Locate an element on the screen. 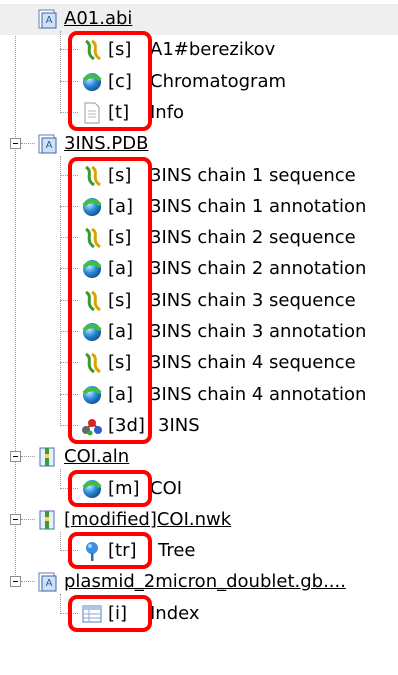  object-name: 3INS chain 4 sequence is located at coordinates (253, 363).